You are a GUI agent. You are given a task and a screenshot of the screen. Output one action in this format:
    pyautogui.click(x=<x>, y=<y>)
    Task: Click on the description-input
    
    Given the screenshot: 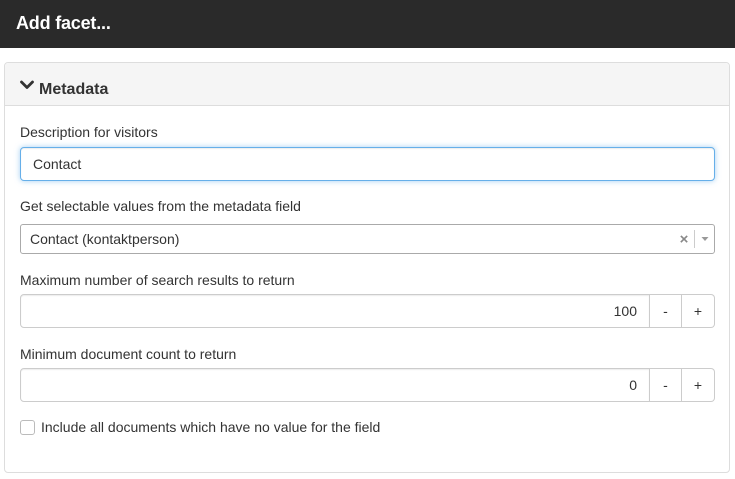 What is the action you would take?
    pyautogui.click(x=367, y=164)
    